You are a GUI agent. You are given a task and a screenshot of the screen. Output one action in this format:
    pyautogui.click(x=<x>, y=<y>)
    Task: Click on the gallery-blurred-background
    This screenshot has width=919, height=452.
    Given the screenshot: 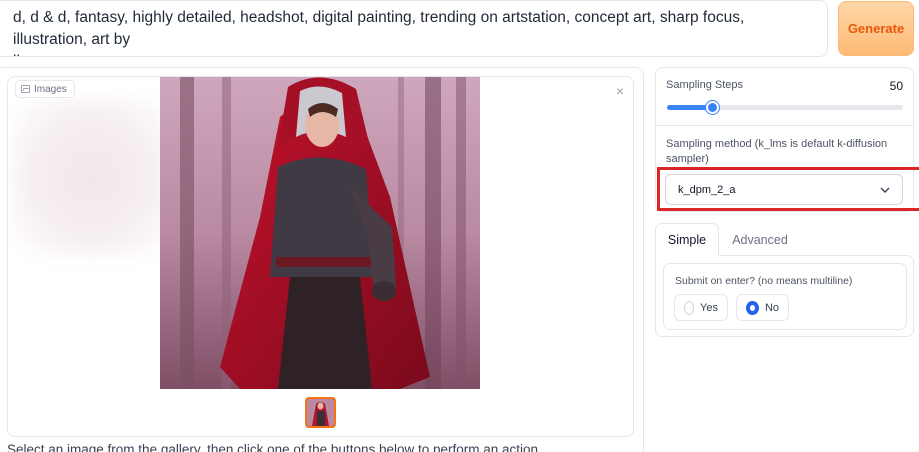 What is the action you would take?
    pyautogui.click(x=92, y=177)
    